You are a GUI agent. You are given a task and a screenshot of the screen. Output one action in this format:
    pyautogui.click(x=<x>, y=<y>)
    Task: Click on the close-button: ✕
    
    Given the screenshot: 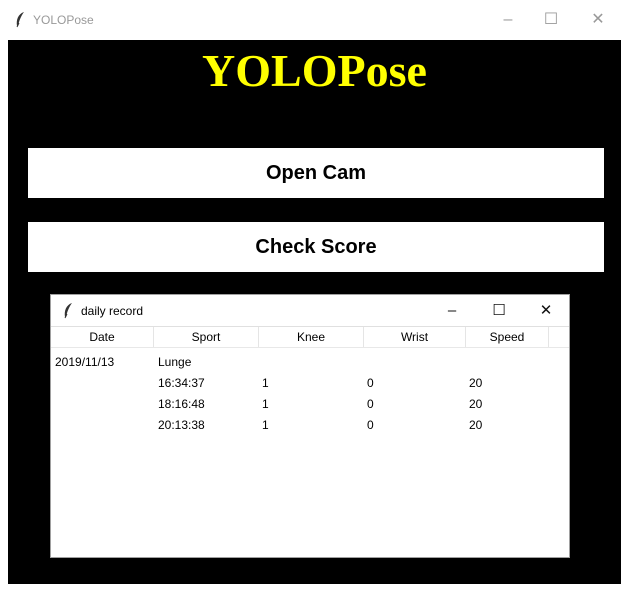 What is the action you would take?
    pyautogui.click(x=598, y=20)
    